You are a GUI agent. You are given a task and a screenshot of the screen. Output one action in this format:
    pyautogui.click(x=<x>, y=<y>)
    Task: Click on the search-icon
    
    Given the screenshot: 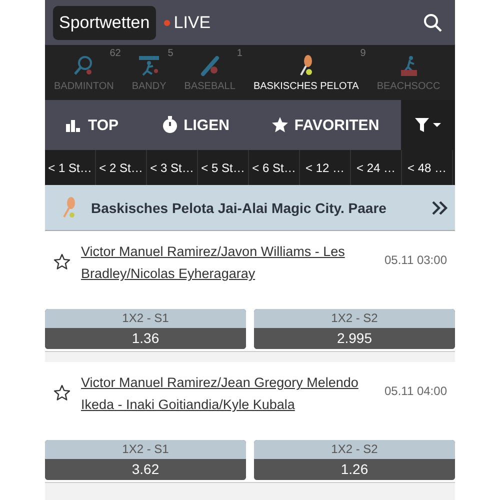 What is the action you would take?
    pyautogui.click(x=433, y=22)
    